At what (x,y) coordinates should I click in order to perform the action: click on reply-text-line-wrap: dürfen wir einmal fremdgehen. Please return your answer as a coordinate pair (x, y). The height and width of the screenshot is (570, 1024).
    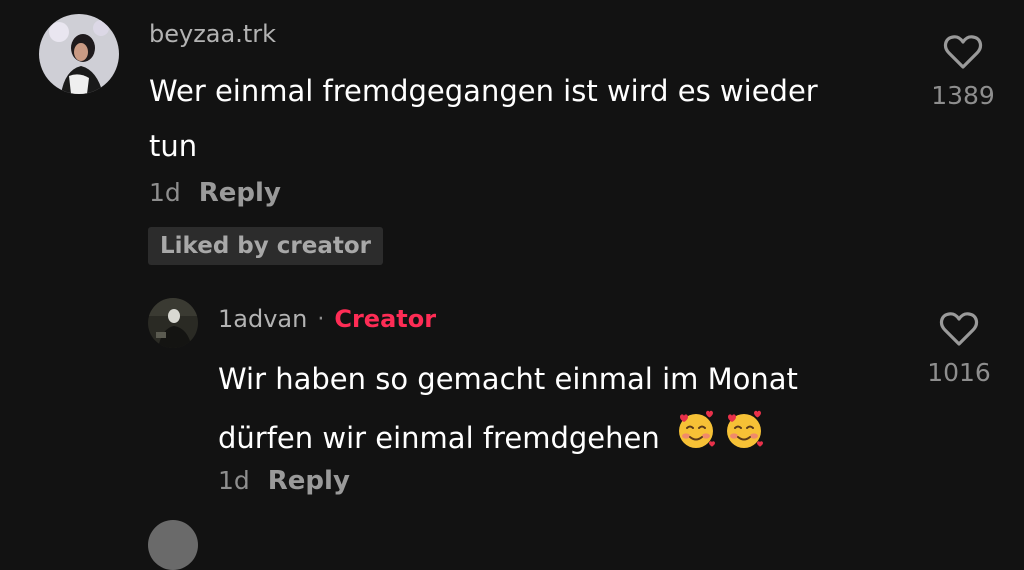
    Looking at the image, I should click on (508, 438).